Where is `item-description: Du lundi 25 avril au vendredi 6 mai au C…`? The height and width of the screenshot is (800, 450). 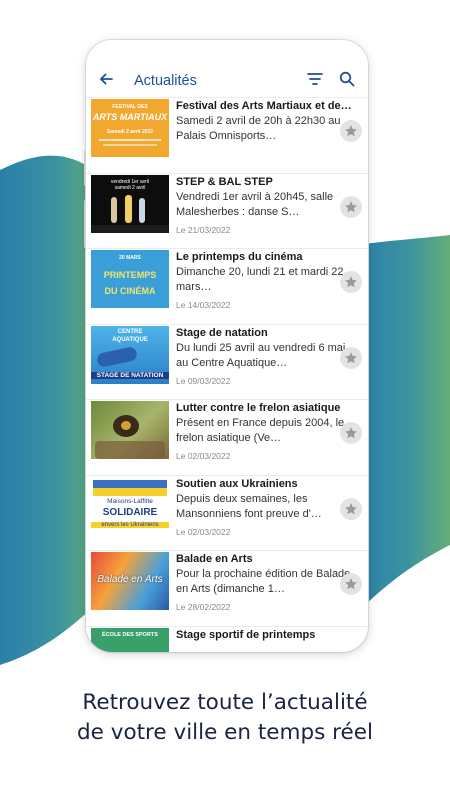 item-description: Du lundi 25 avril au vendredi 6 mai au C… is located at coordinates (261, 355).